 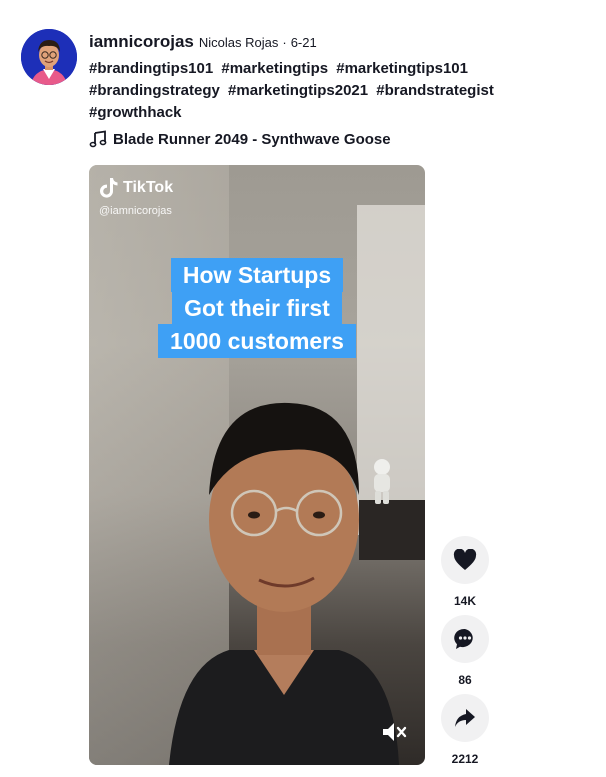 I want to click on avatar, so click(x=49, y=57).